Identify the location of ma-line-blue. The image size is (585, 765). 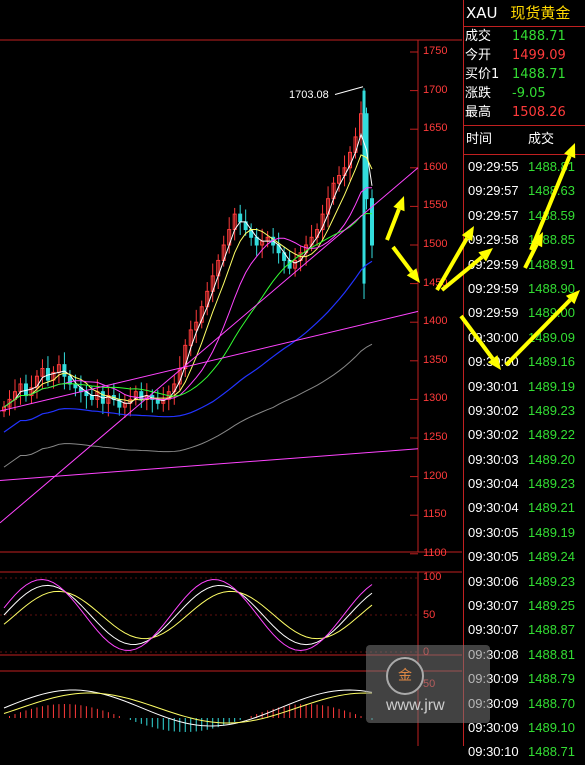
(188, 346).